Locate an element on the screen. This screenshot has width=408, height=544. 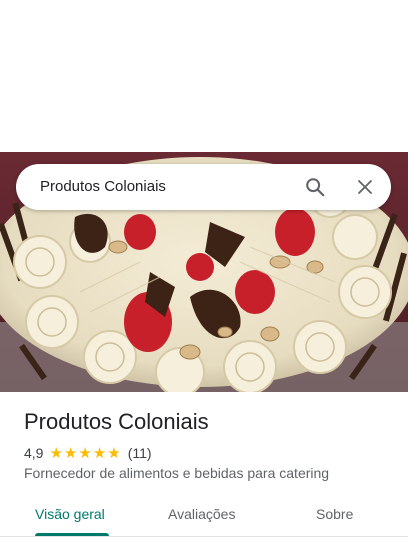
rating-stars: ★ ★ ★ ★ ★ is located at coordinates (85, 452).